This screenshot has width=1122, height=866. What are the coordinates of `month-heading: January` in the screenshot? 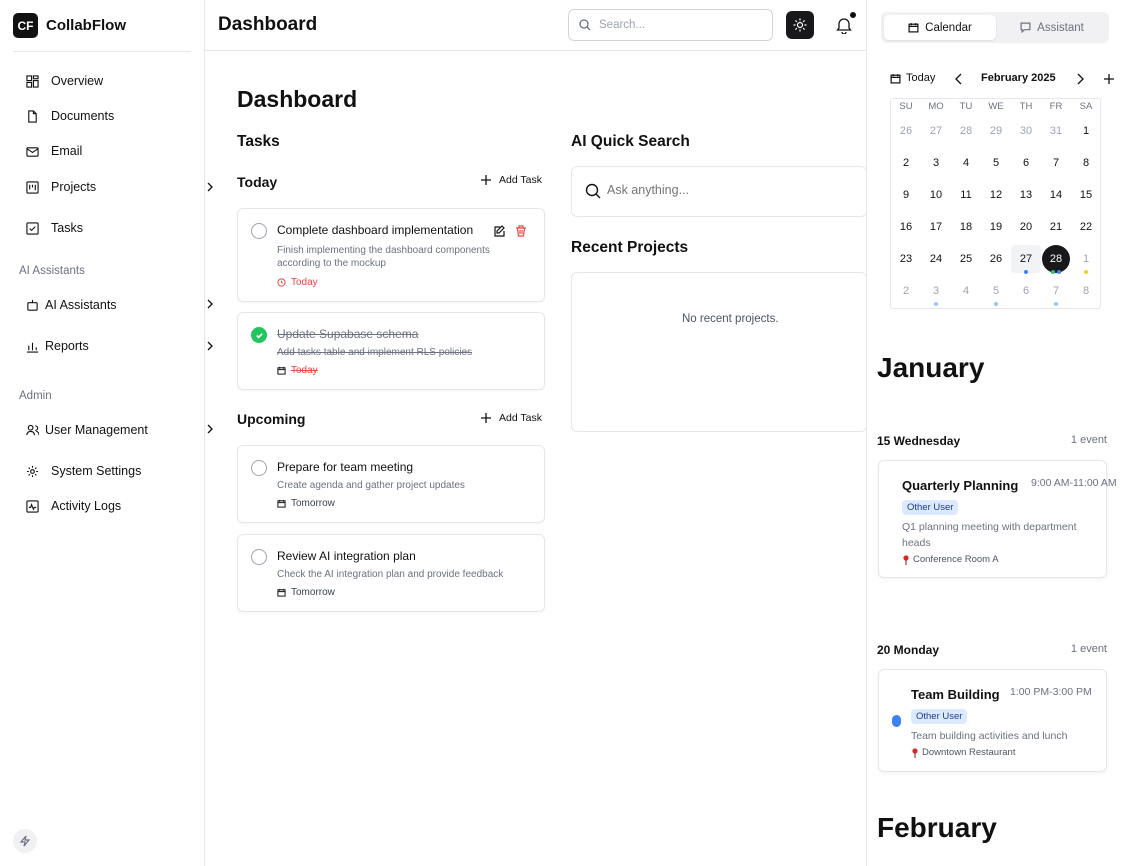 It's located at (931, 367).